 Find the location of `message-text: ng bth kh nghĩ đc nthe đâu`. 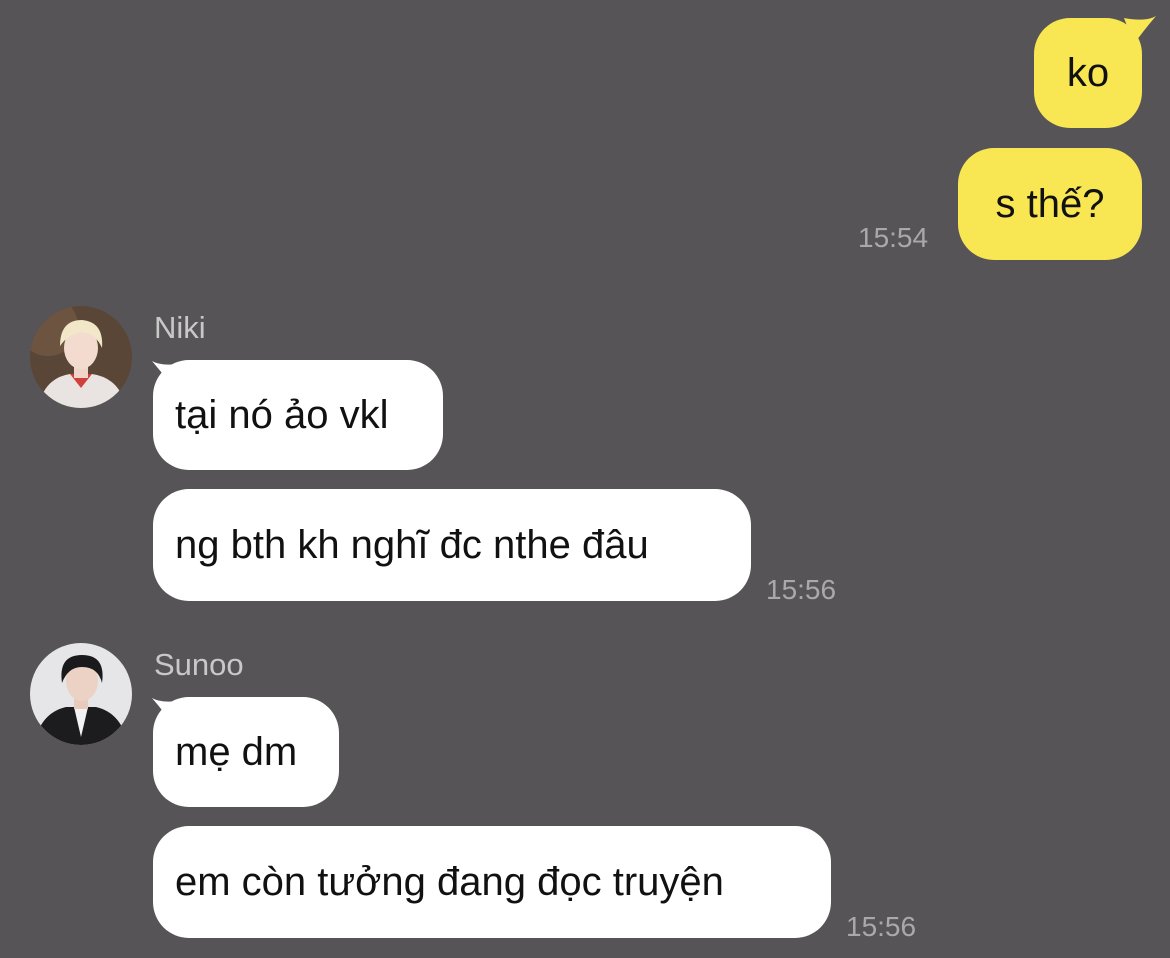

message-text: ng bth kh nghĩ đc nthe đâu is located at coordinates (412, 545).